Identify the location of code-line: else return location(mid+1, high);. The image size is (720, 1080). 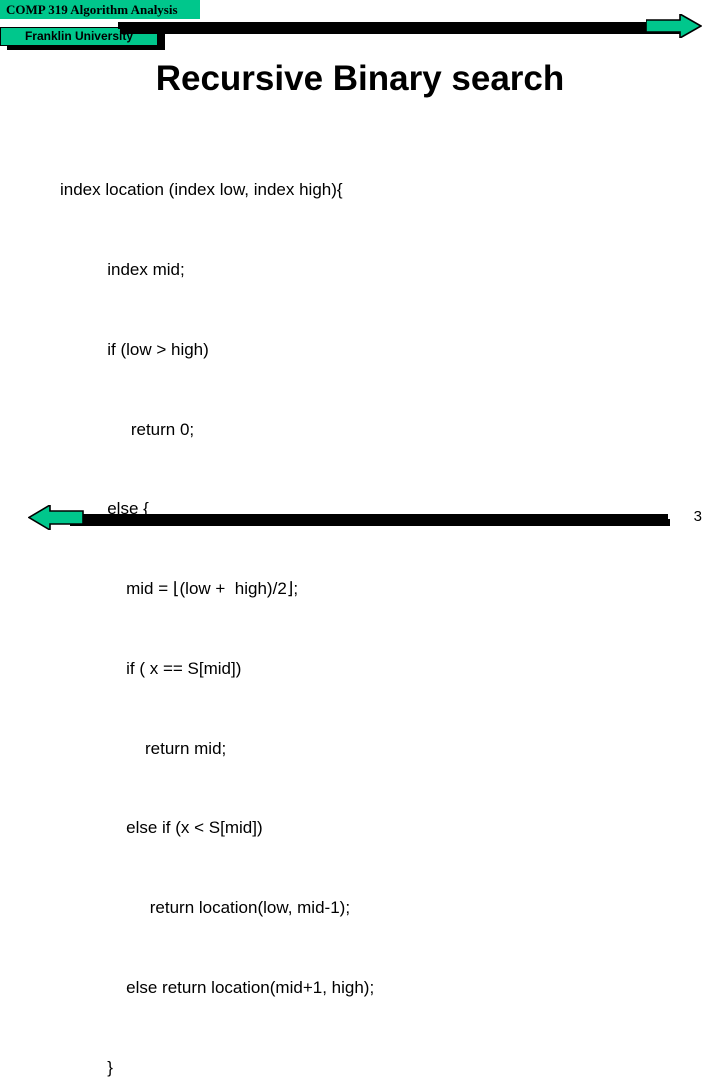
(217, 987).